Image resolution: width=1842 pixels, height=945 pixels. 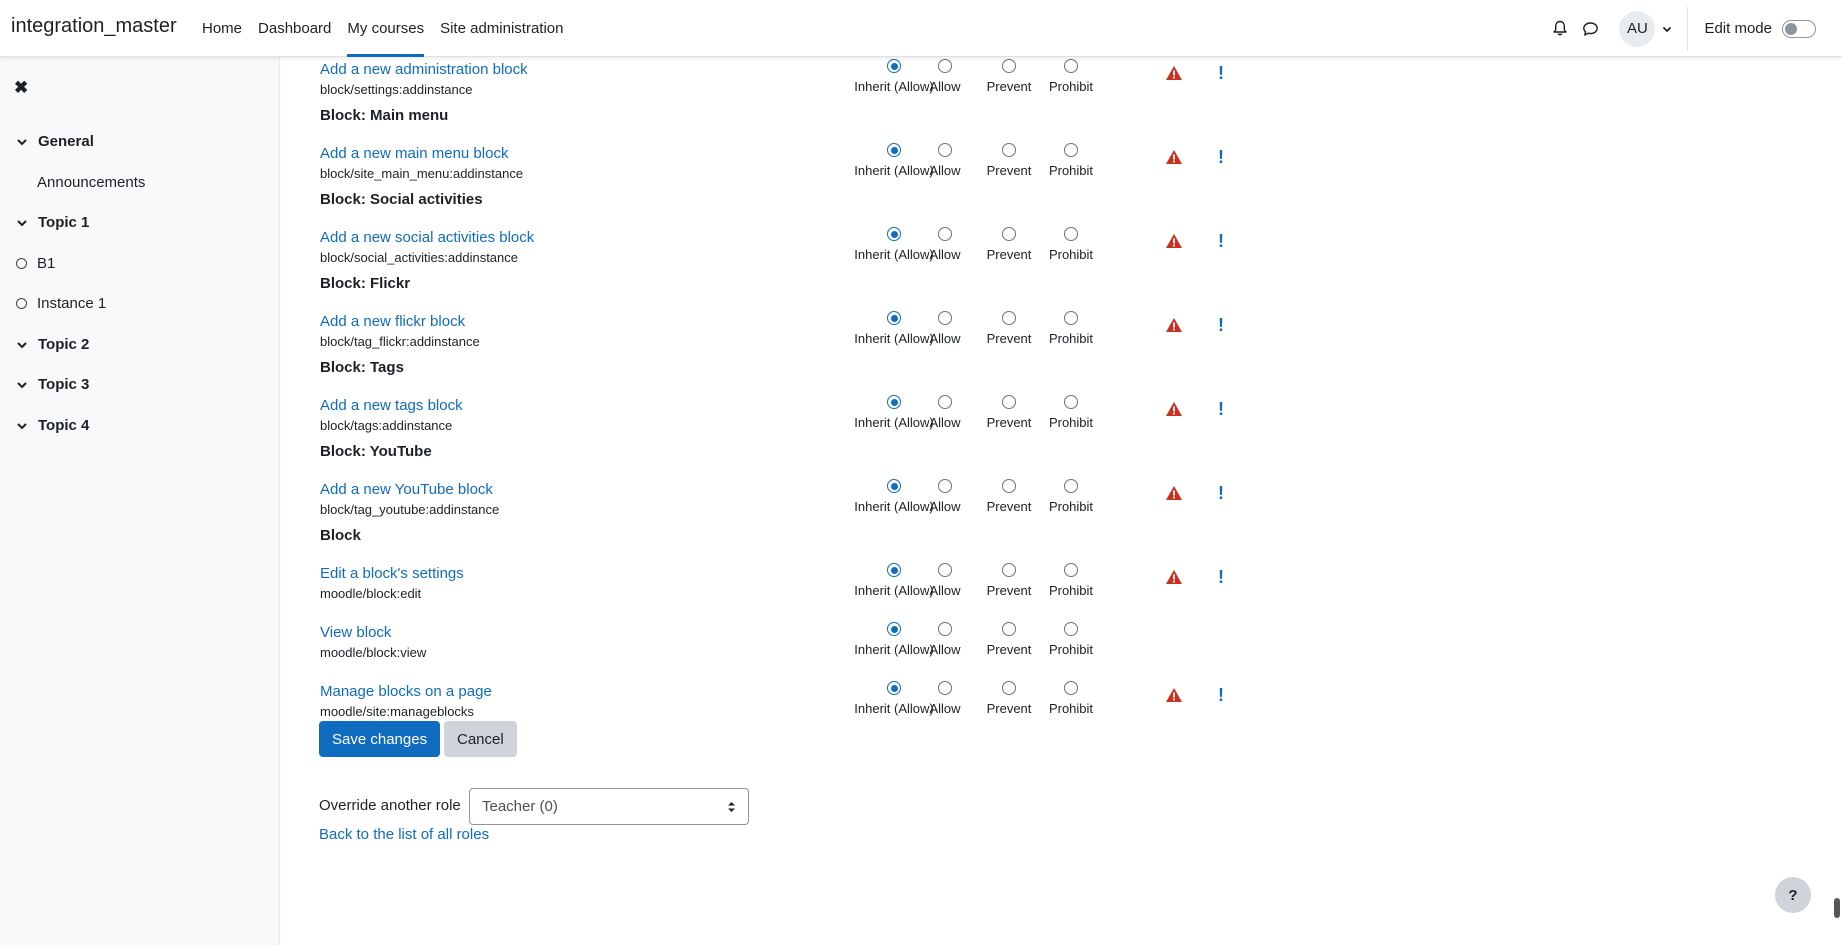 What do you see at coordinates (44, 344) in the screenshot?
I see `course-index-section-topic-2: Topic 2` at bounding box center [44, 344].